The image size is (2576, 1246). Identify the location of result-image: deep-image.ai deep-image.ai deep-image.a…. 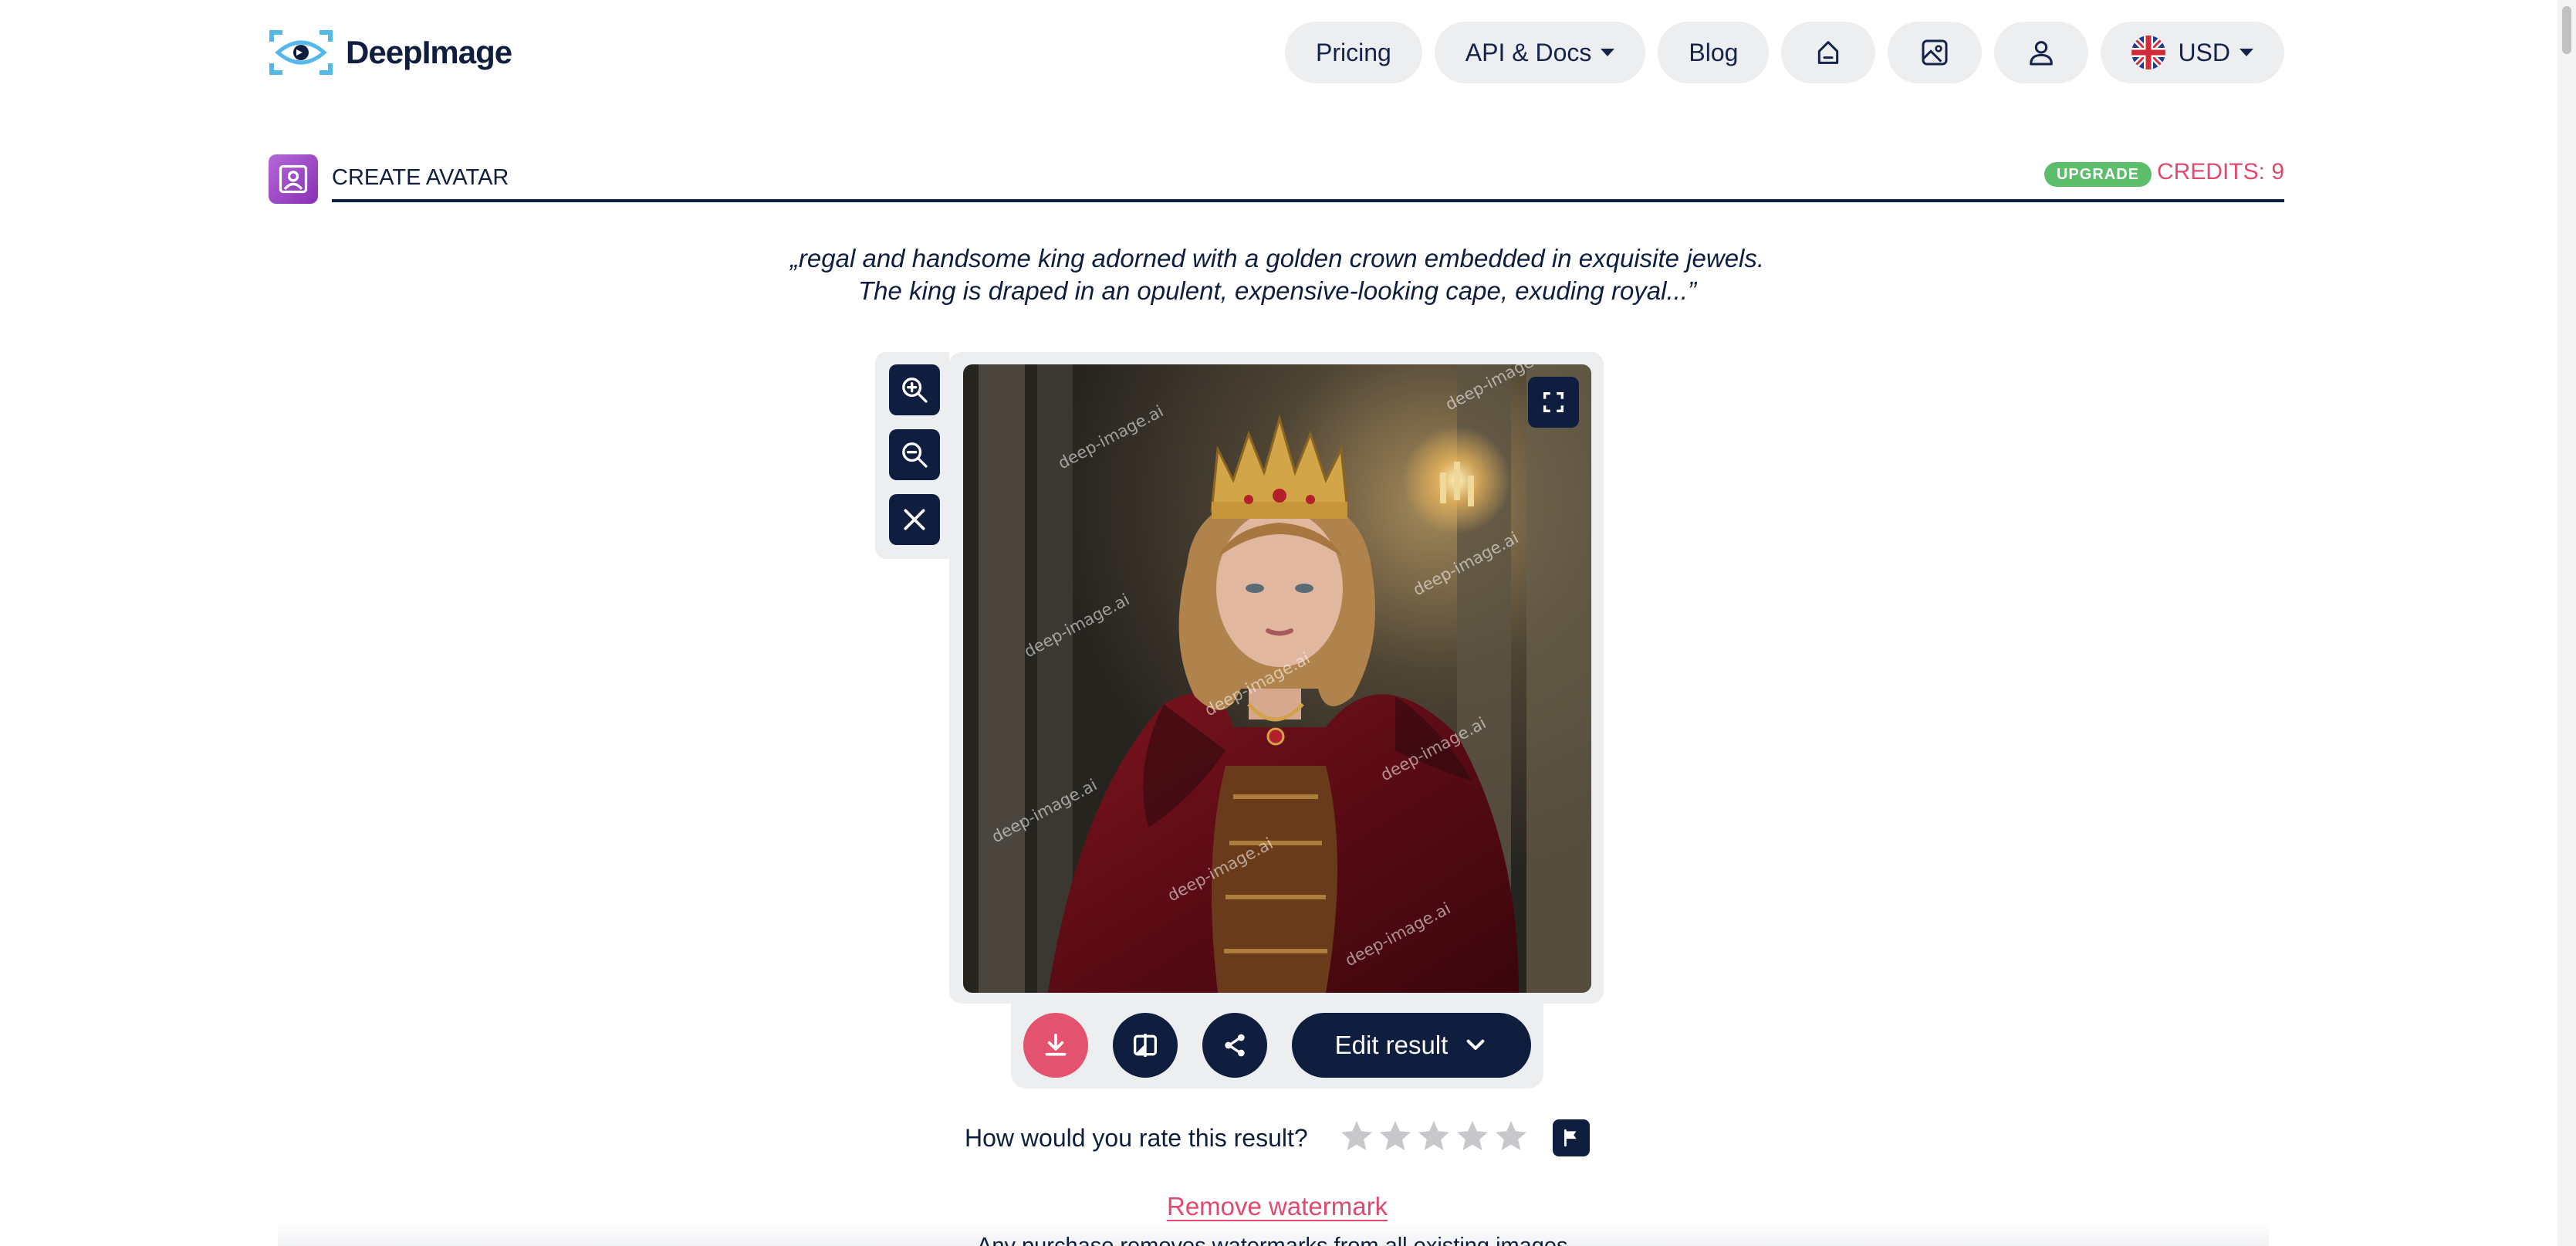
(1277, 678).